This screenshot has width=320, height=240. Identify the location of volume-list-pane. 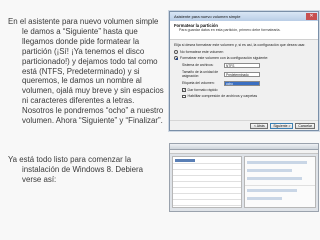
(207, 182).